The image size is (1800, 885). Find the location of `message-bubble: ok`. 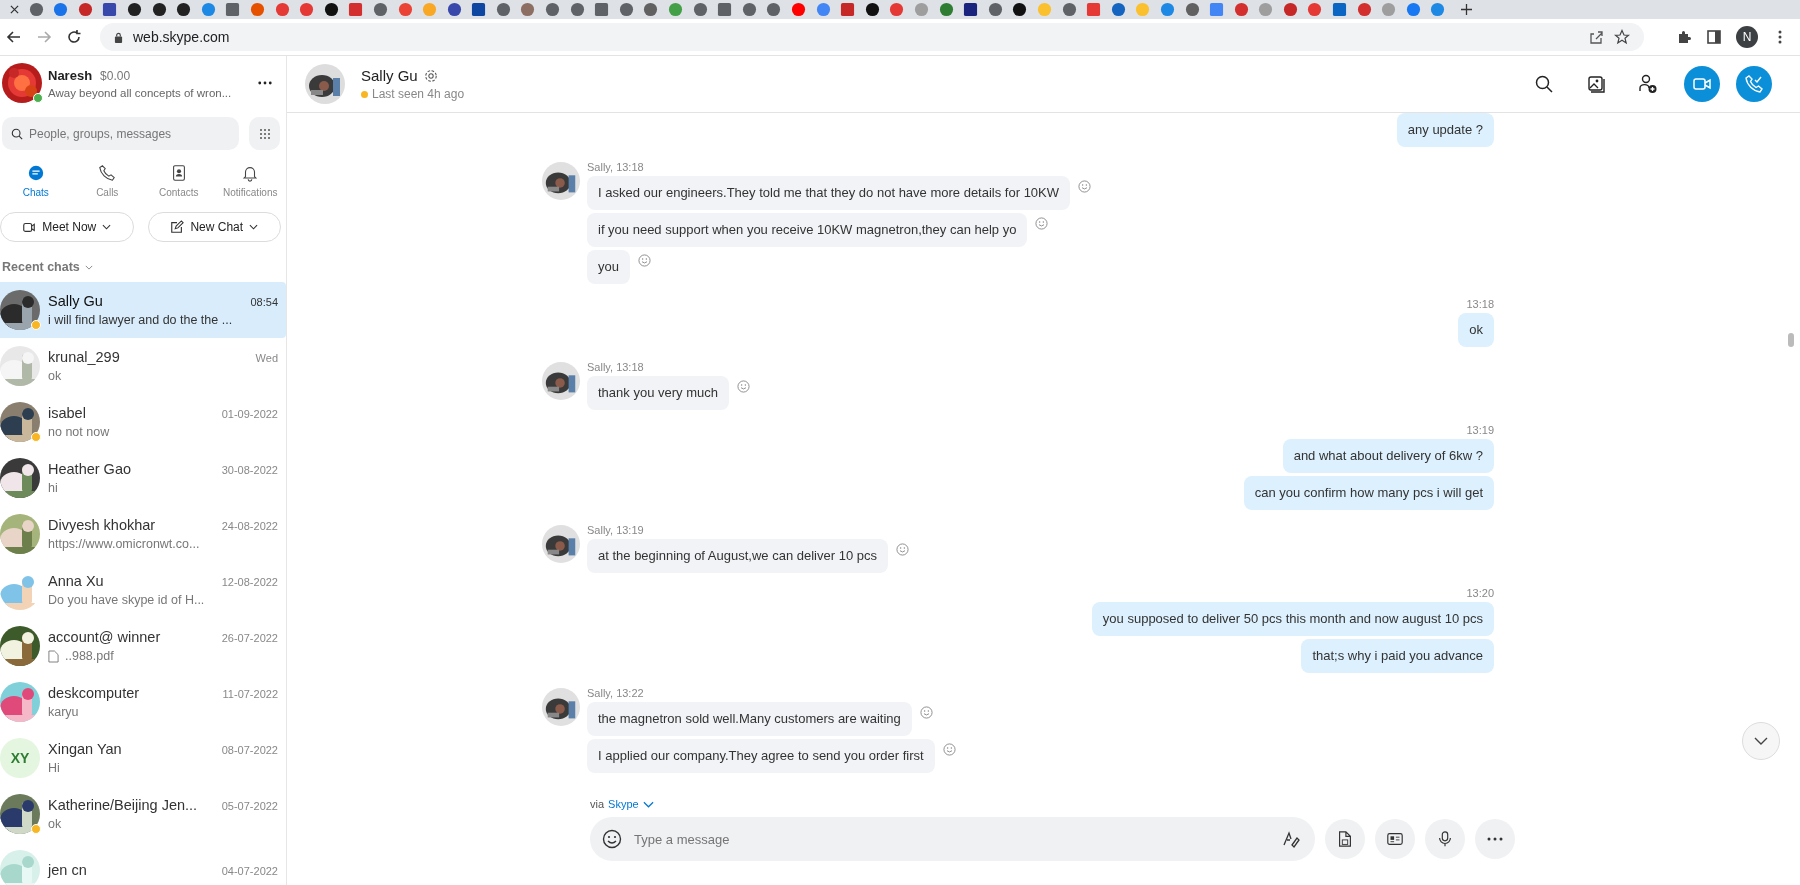

message-bubble: ok is located at coordinates (1476, 330).